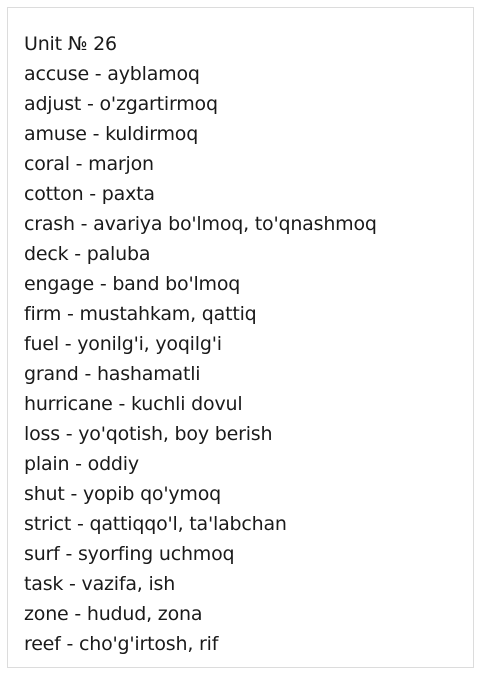  Describe the element at coordinates (123, 494) in the screenshot. I see `vocab-entry: shut - yopib qo'ymoq` at that location.